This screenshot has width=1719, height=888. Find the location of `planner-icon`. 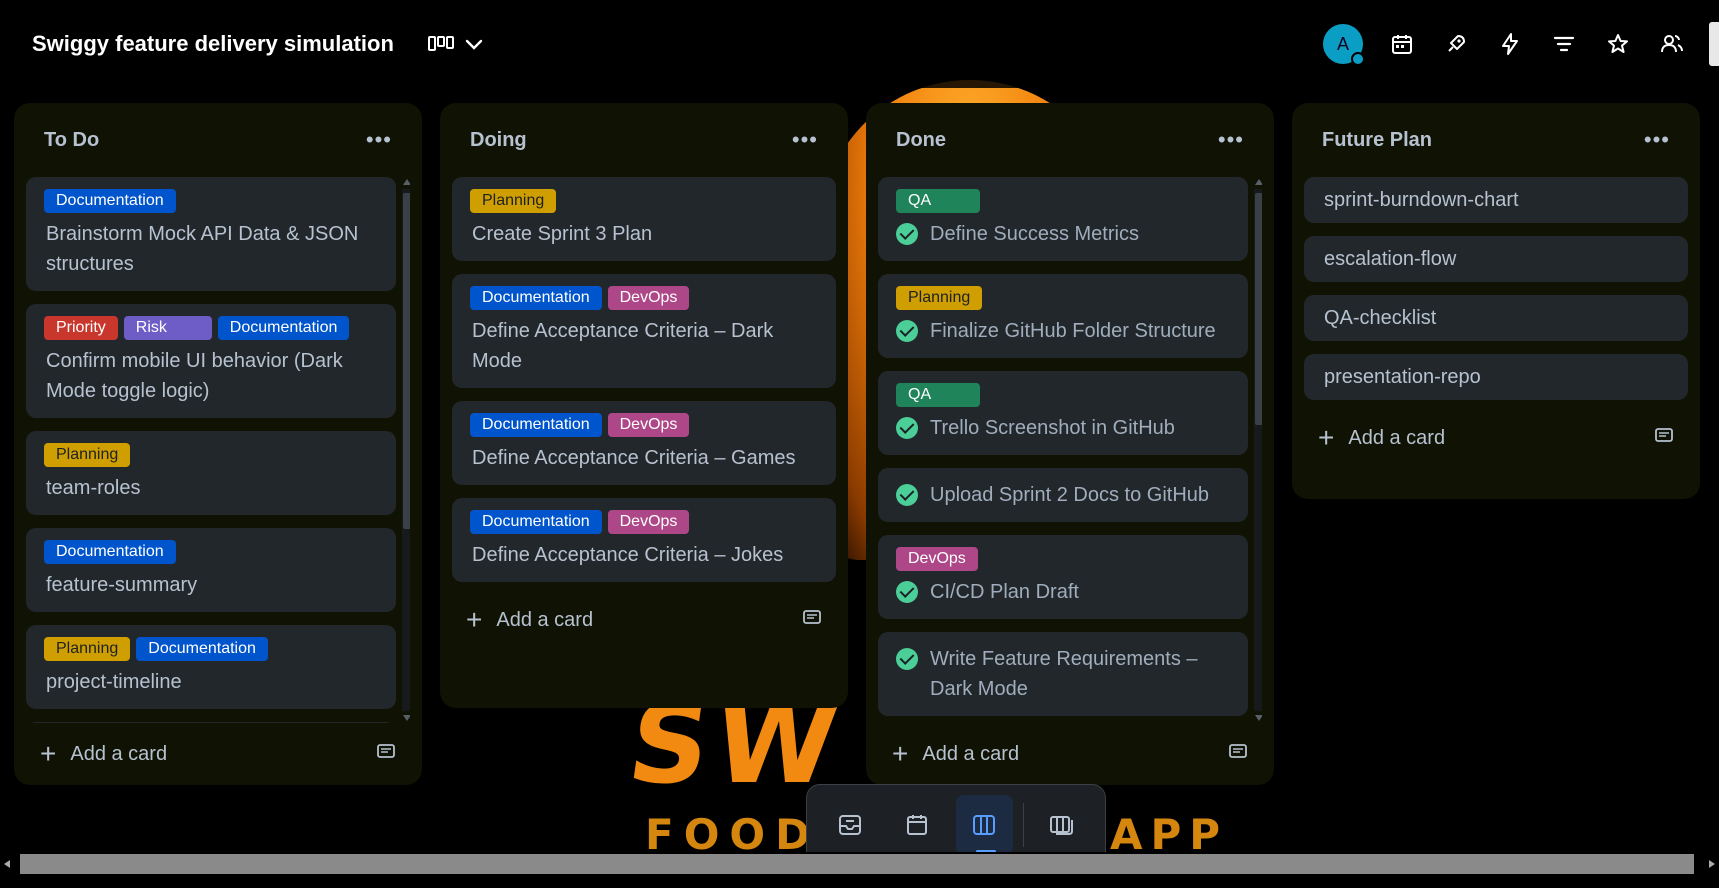

planner-icon is located at coordinates (916, 825).